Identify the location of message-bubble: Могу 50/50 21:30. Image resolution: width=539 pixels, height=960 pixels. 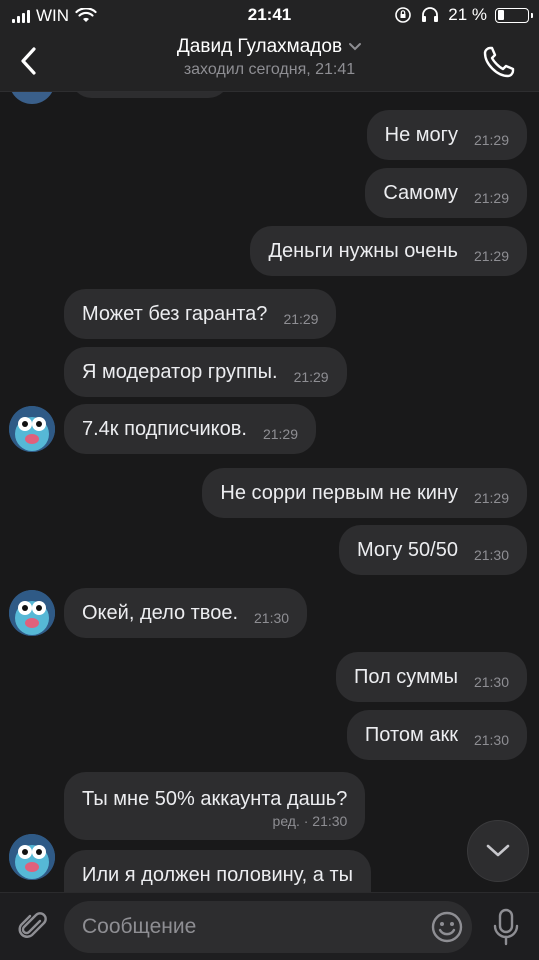
(433, 550).